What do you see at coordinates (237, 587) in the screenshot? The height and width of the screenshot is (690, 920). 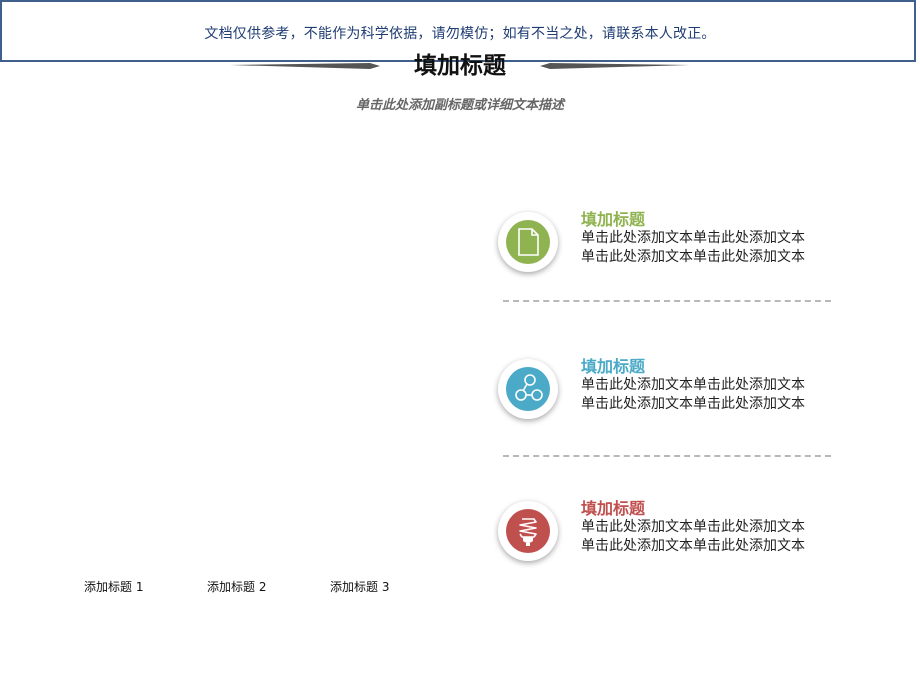 I see `bottom-label-2: 添加标题 2` at bounding box center [237, 587].